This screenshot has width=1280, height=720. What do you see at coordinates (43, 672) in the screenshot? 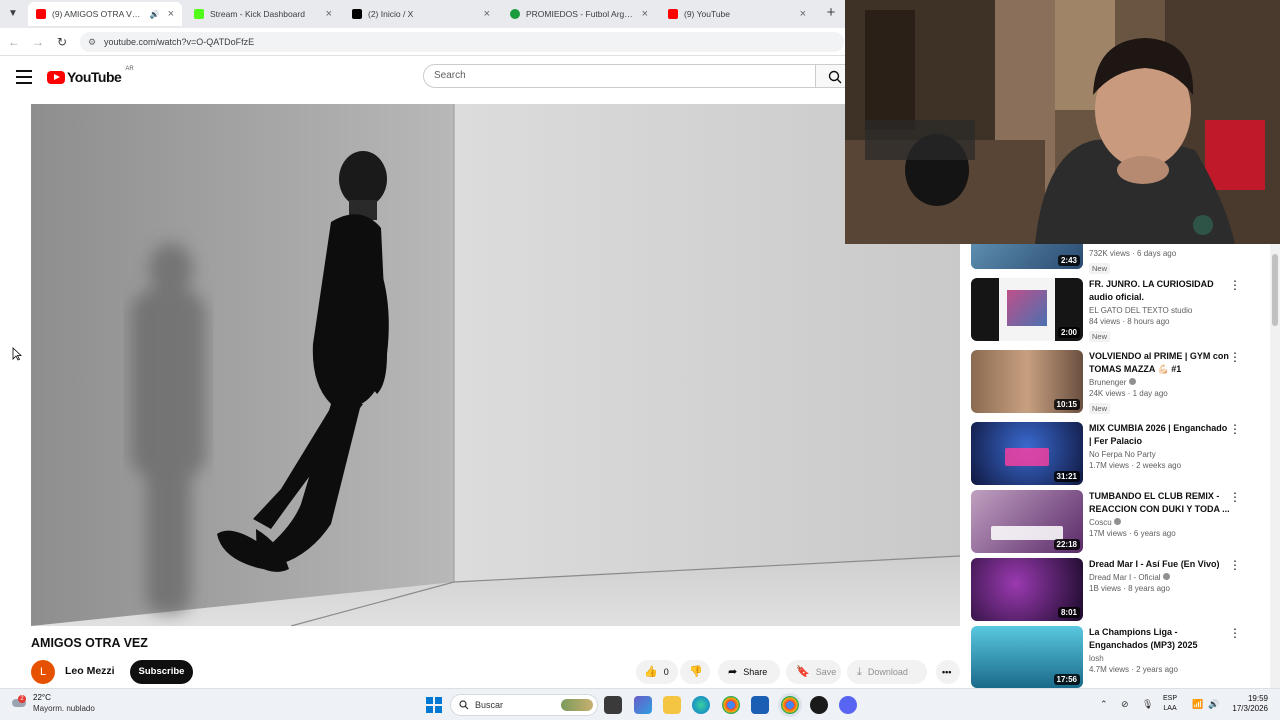
I see `channel-avatar: L` at bounding box center [43, 672].